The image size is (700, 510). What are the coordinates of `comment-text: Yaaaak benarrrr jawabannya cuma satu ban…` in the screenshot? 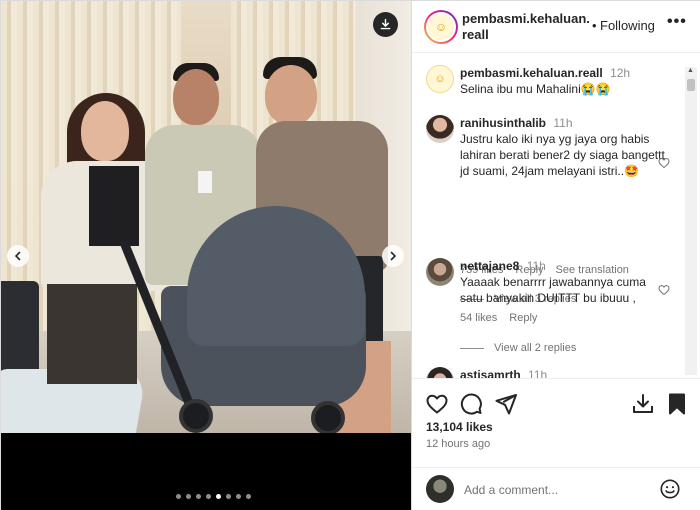 It's located at (553, 290).